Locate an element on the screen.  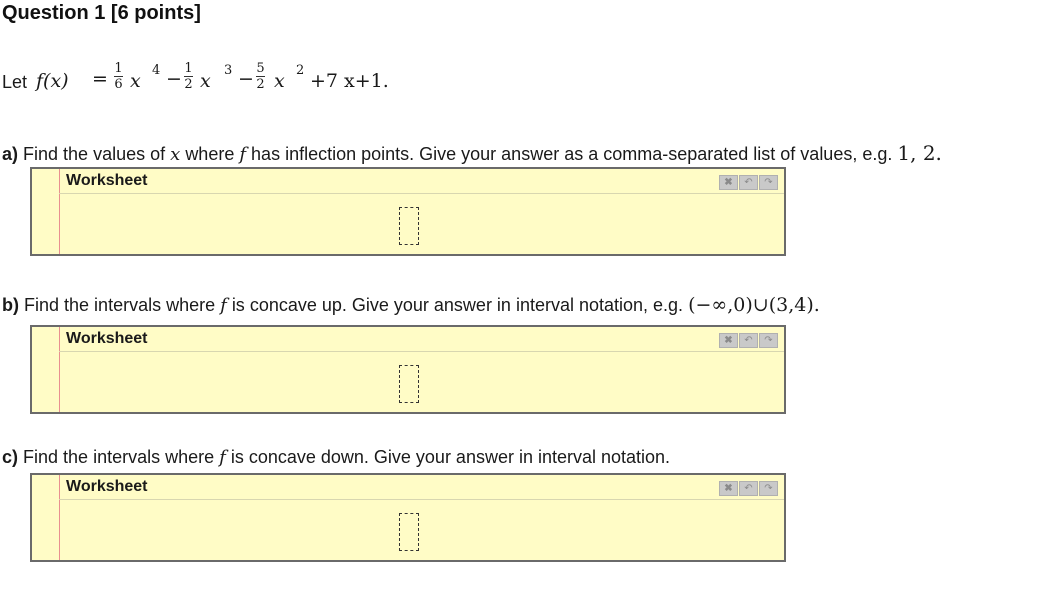
x-term-3: x is located at coordinates (205, 81).